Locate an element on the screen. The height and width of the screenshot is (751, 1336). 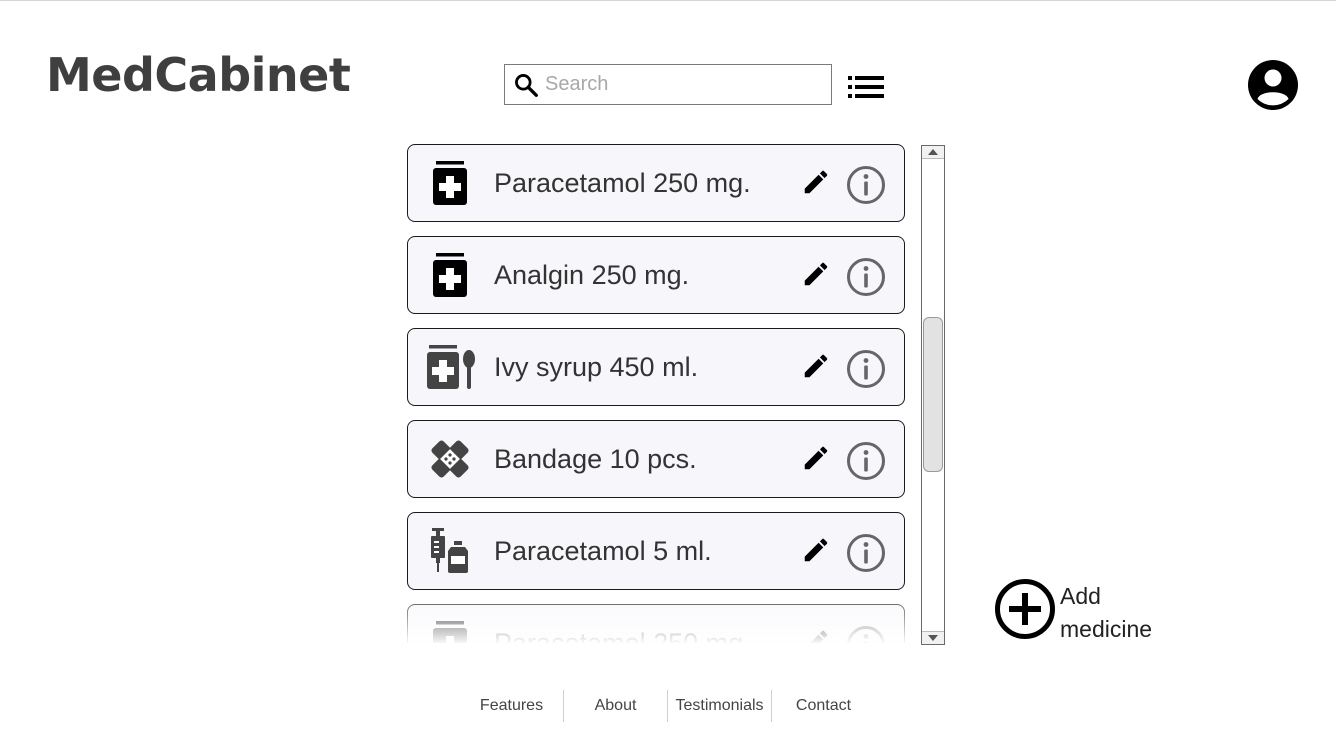
list-view-icon is located at coordinates (866, 87).